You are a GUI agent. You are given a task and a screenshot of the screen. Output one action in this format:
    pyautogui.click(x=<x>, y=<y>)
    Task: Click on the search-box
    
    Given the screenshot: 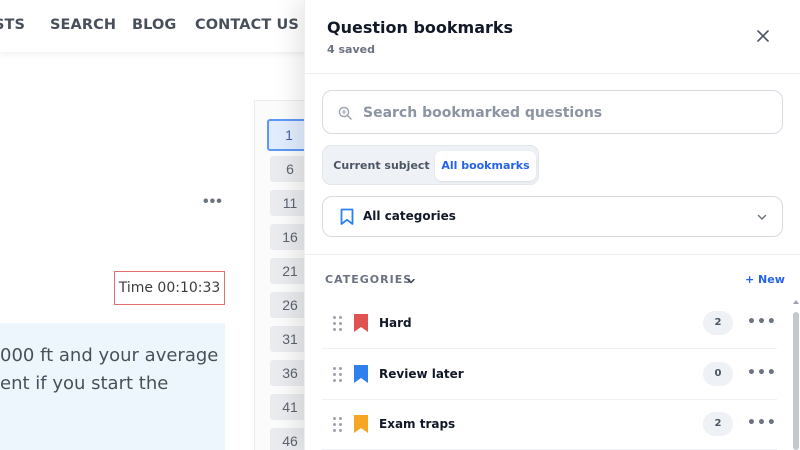 What is the action you would take?
    pyautogui.click(x=552, y=112)
    